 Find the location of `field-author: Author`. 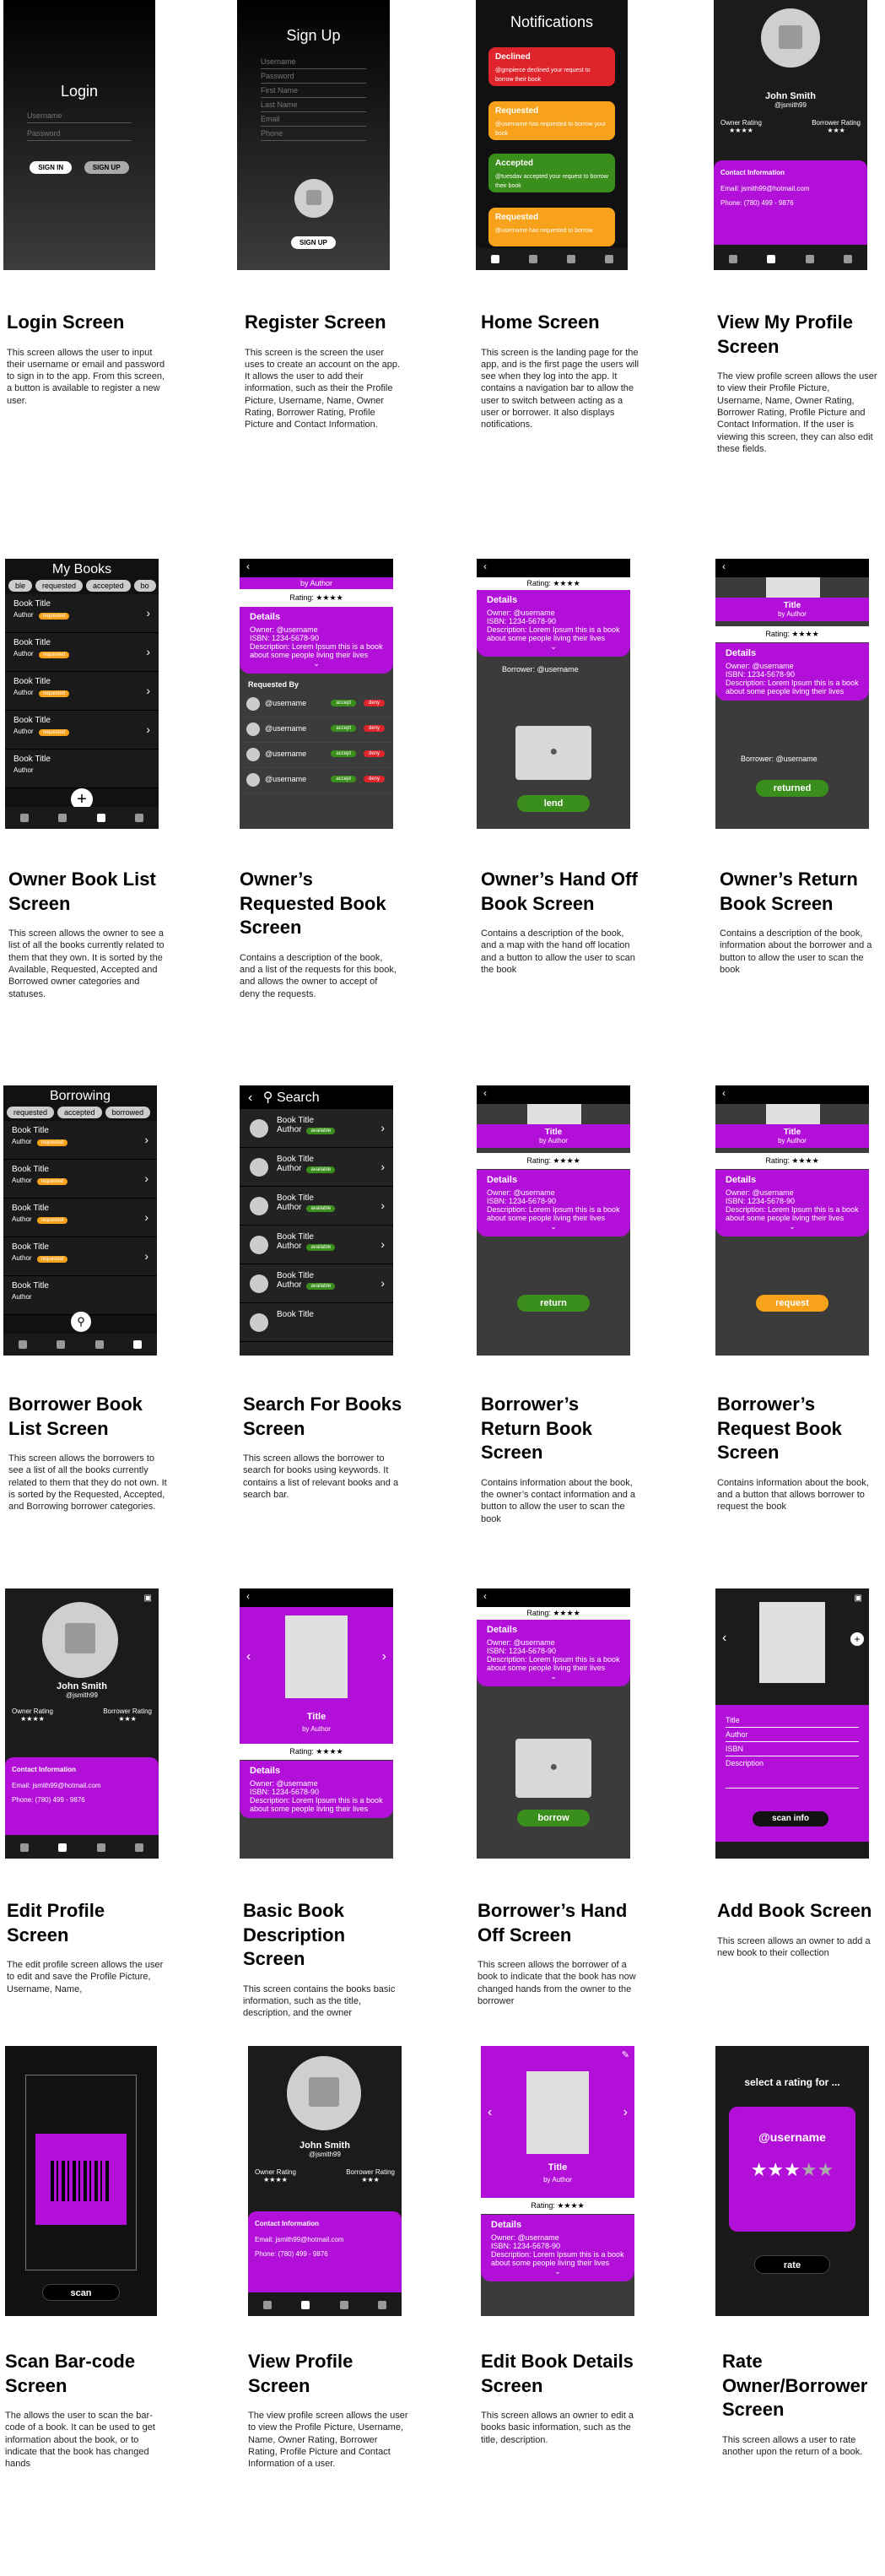

field-author: Author is located at coordinates (792, 1735).